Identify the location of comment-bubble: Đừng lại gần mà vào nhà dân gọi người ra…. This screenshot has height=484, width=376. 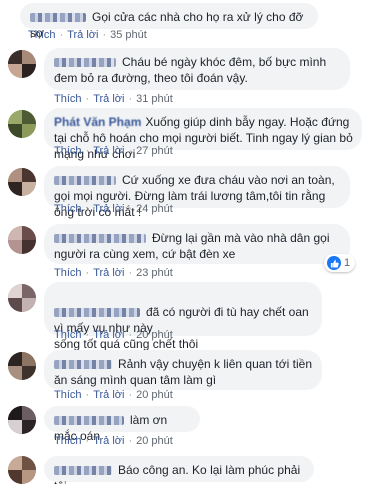
(197, 244).